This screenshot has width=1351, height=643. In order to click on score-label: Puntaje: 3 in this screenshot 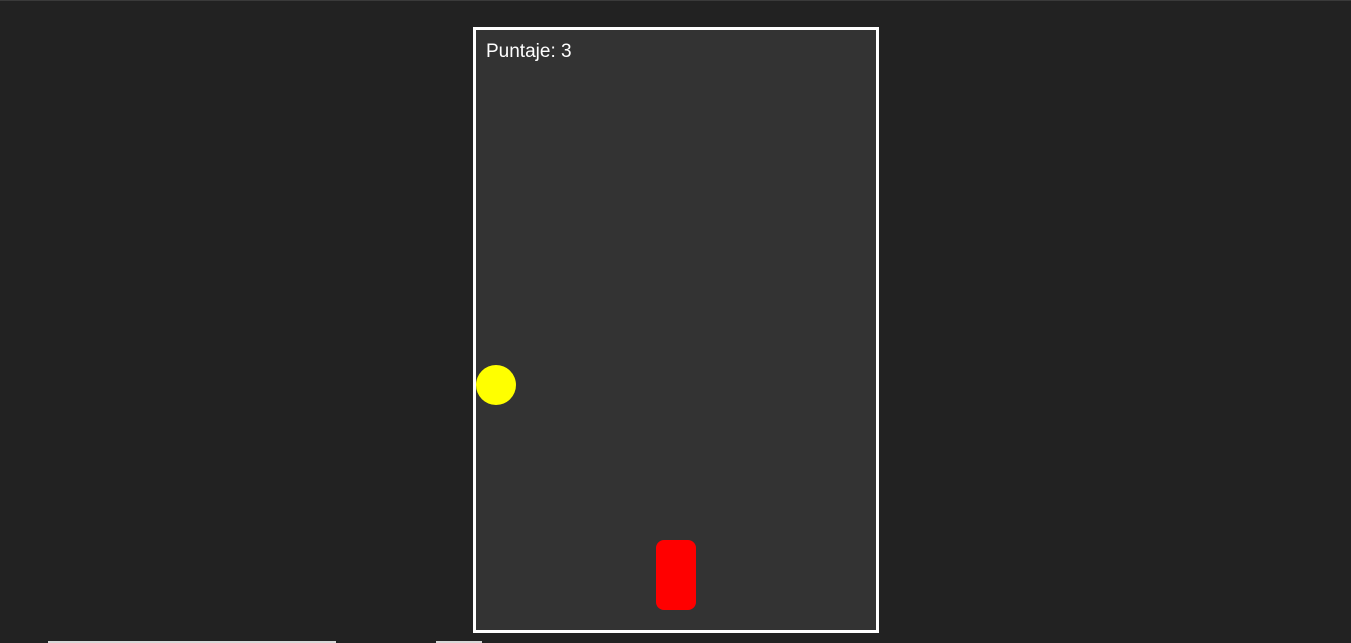, I will do `click(529, 51)`.